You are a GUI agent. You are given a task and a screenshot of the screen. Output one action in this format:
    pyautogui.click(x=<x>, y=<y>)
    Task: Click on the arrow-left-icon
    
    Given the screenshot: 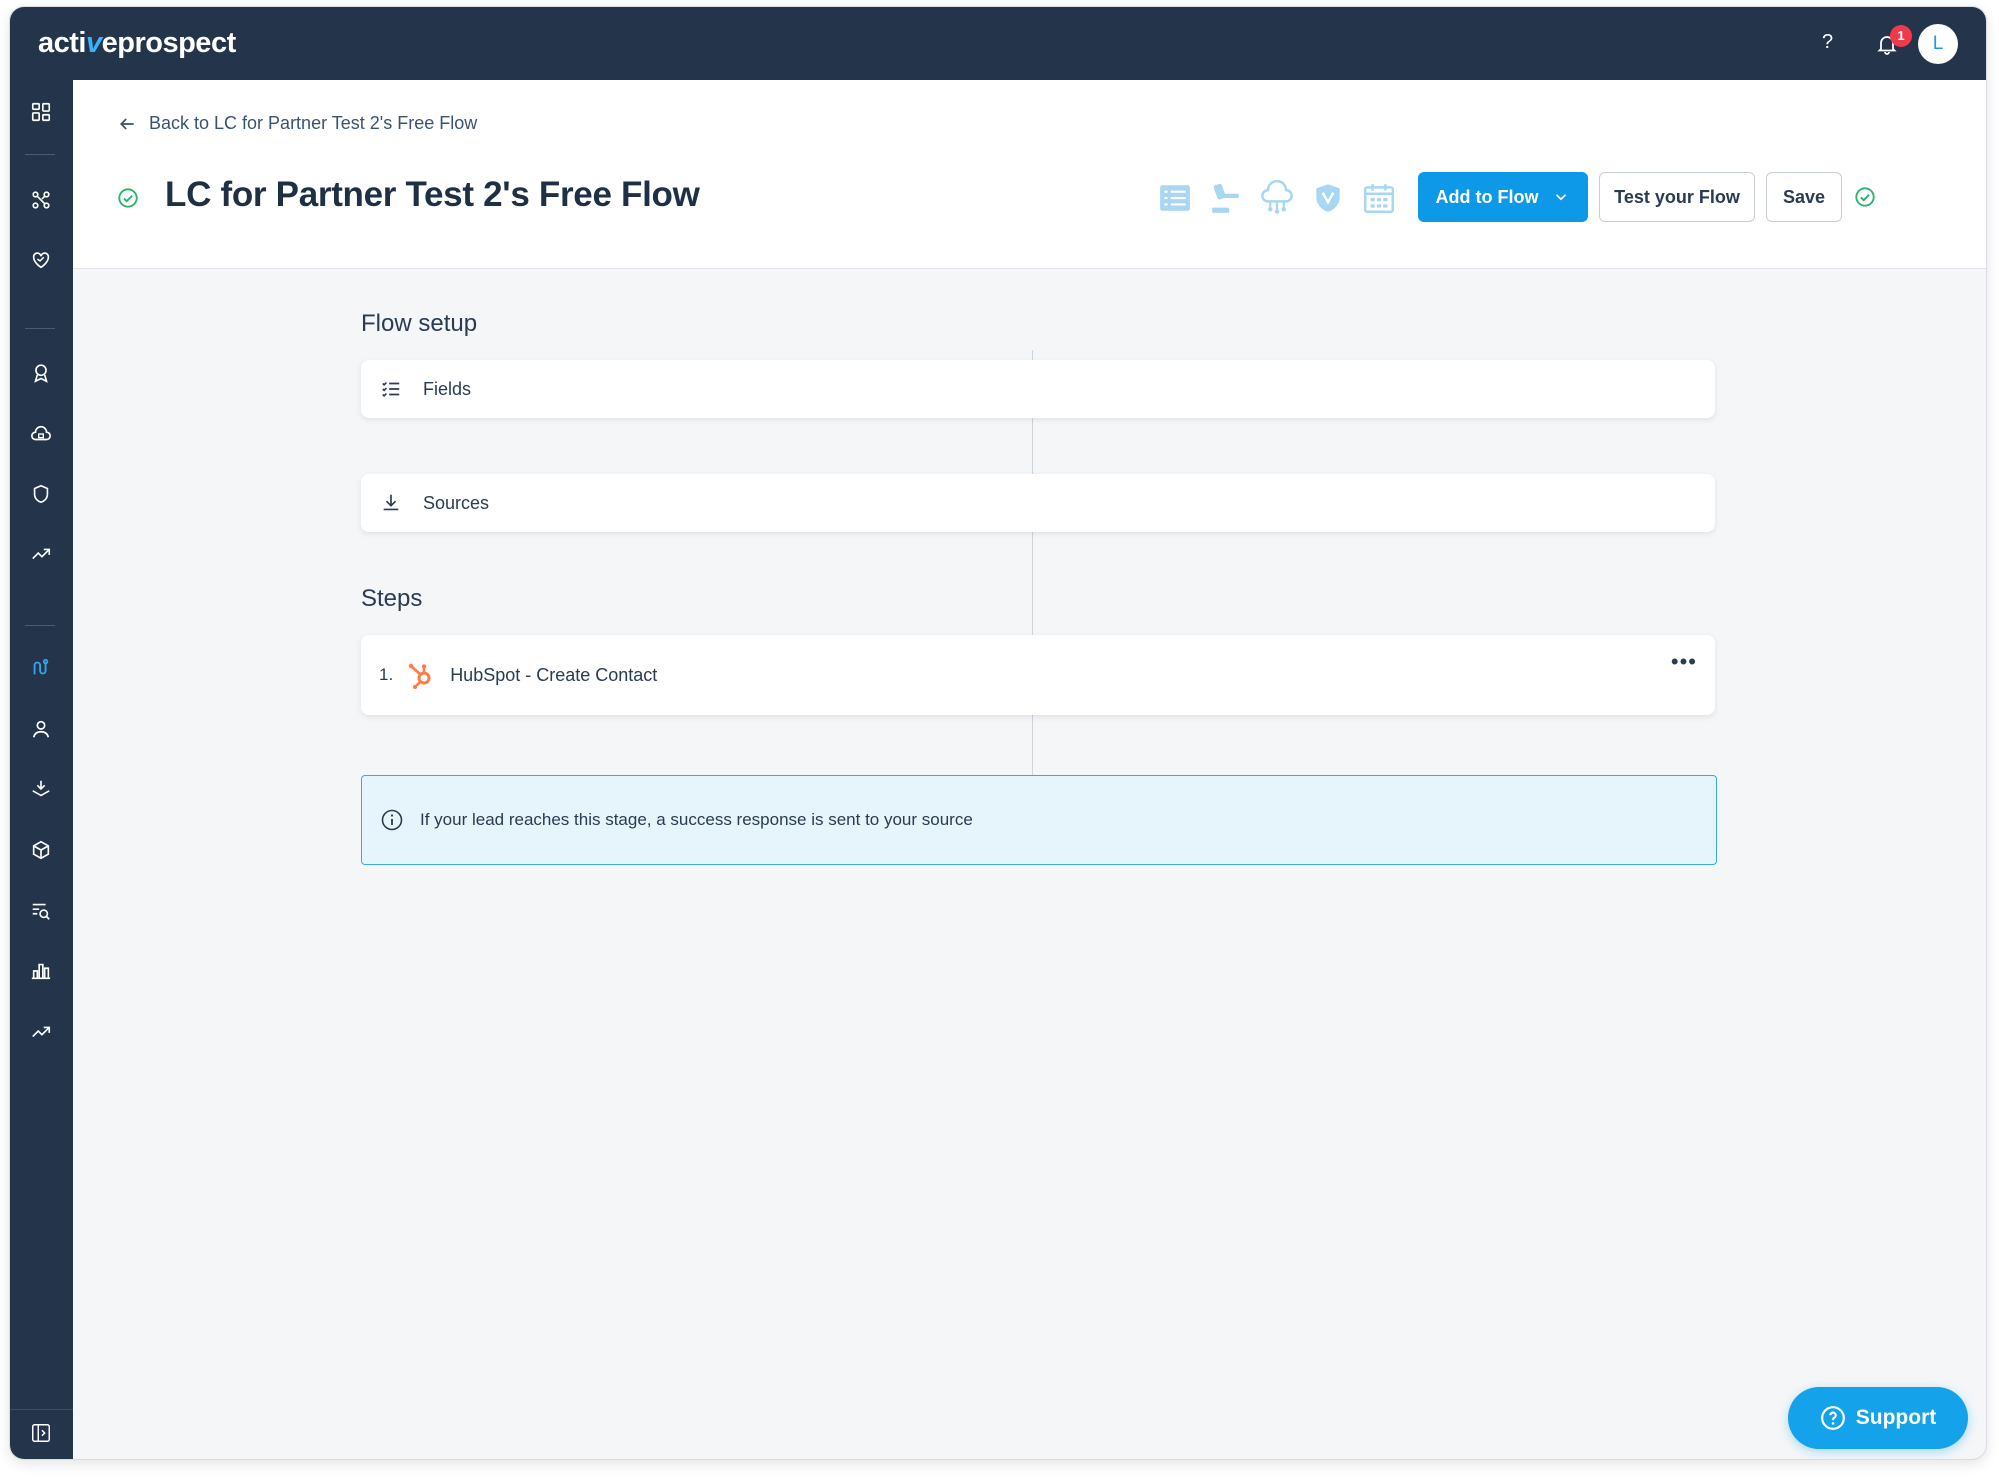 What is the action you would take?
    pyautogui.click(x=126, y=123)
    